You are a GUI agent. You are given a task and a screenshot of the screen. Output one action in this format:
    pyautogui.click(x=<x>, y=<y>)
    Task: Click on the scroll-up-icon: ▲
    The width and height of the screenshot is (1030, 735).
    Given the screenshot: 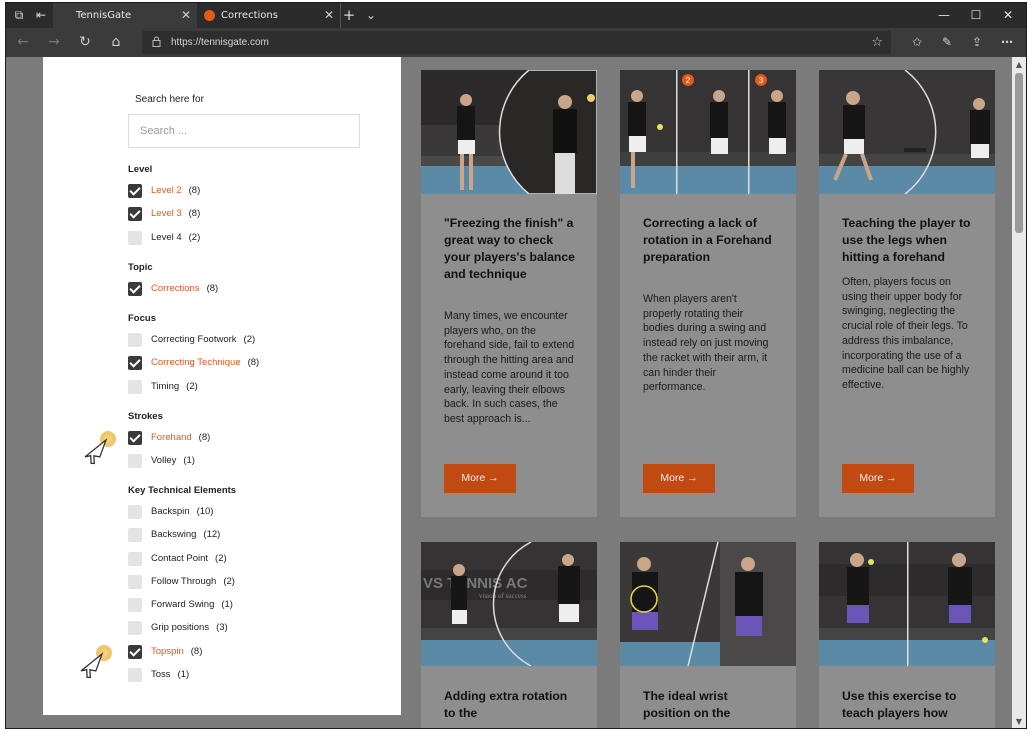 What is the action you would take?
    pyautogui.click(x=1019, y=65)
    